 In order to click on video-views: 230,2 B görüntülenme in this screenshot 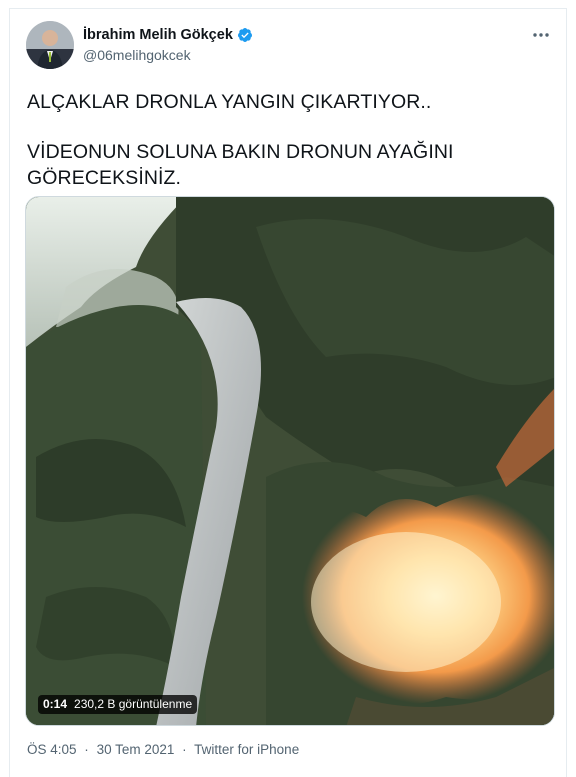, I will do `click(133, 704)`.